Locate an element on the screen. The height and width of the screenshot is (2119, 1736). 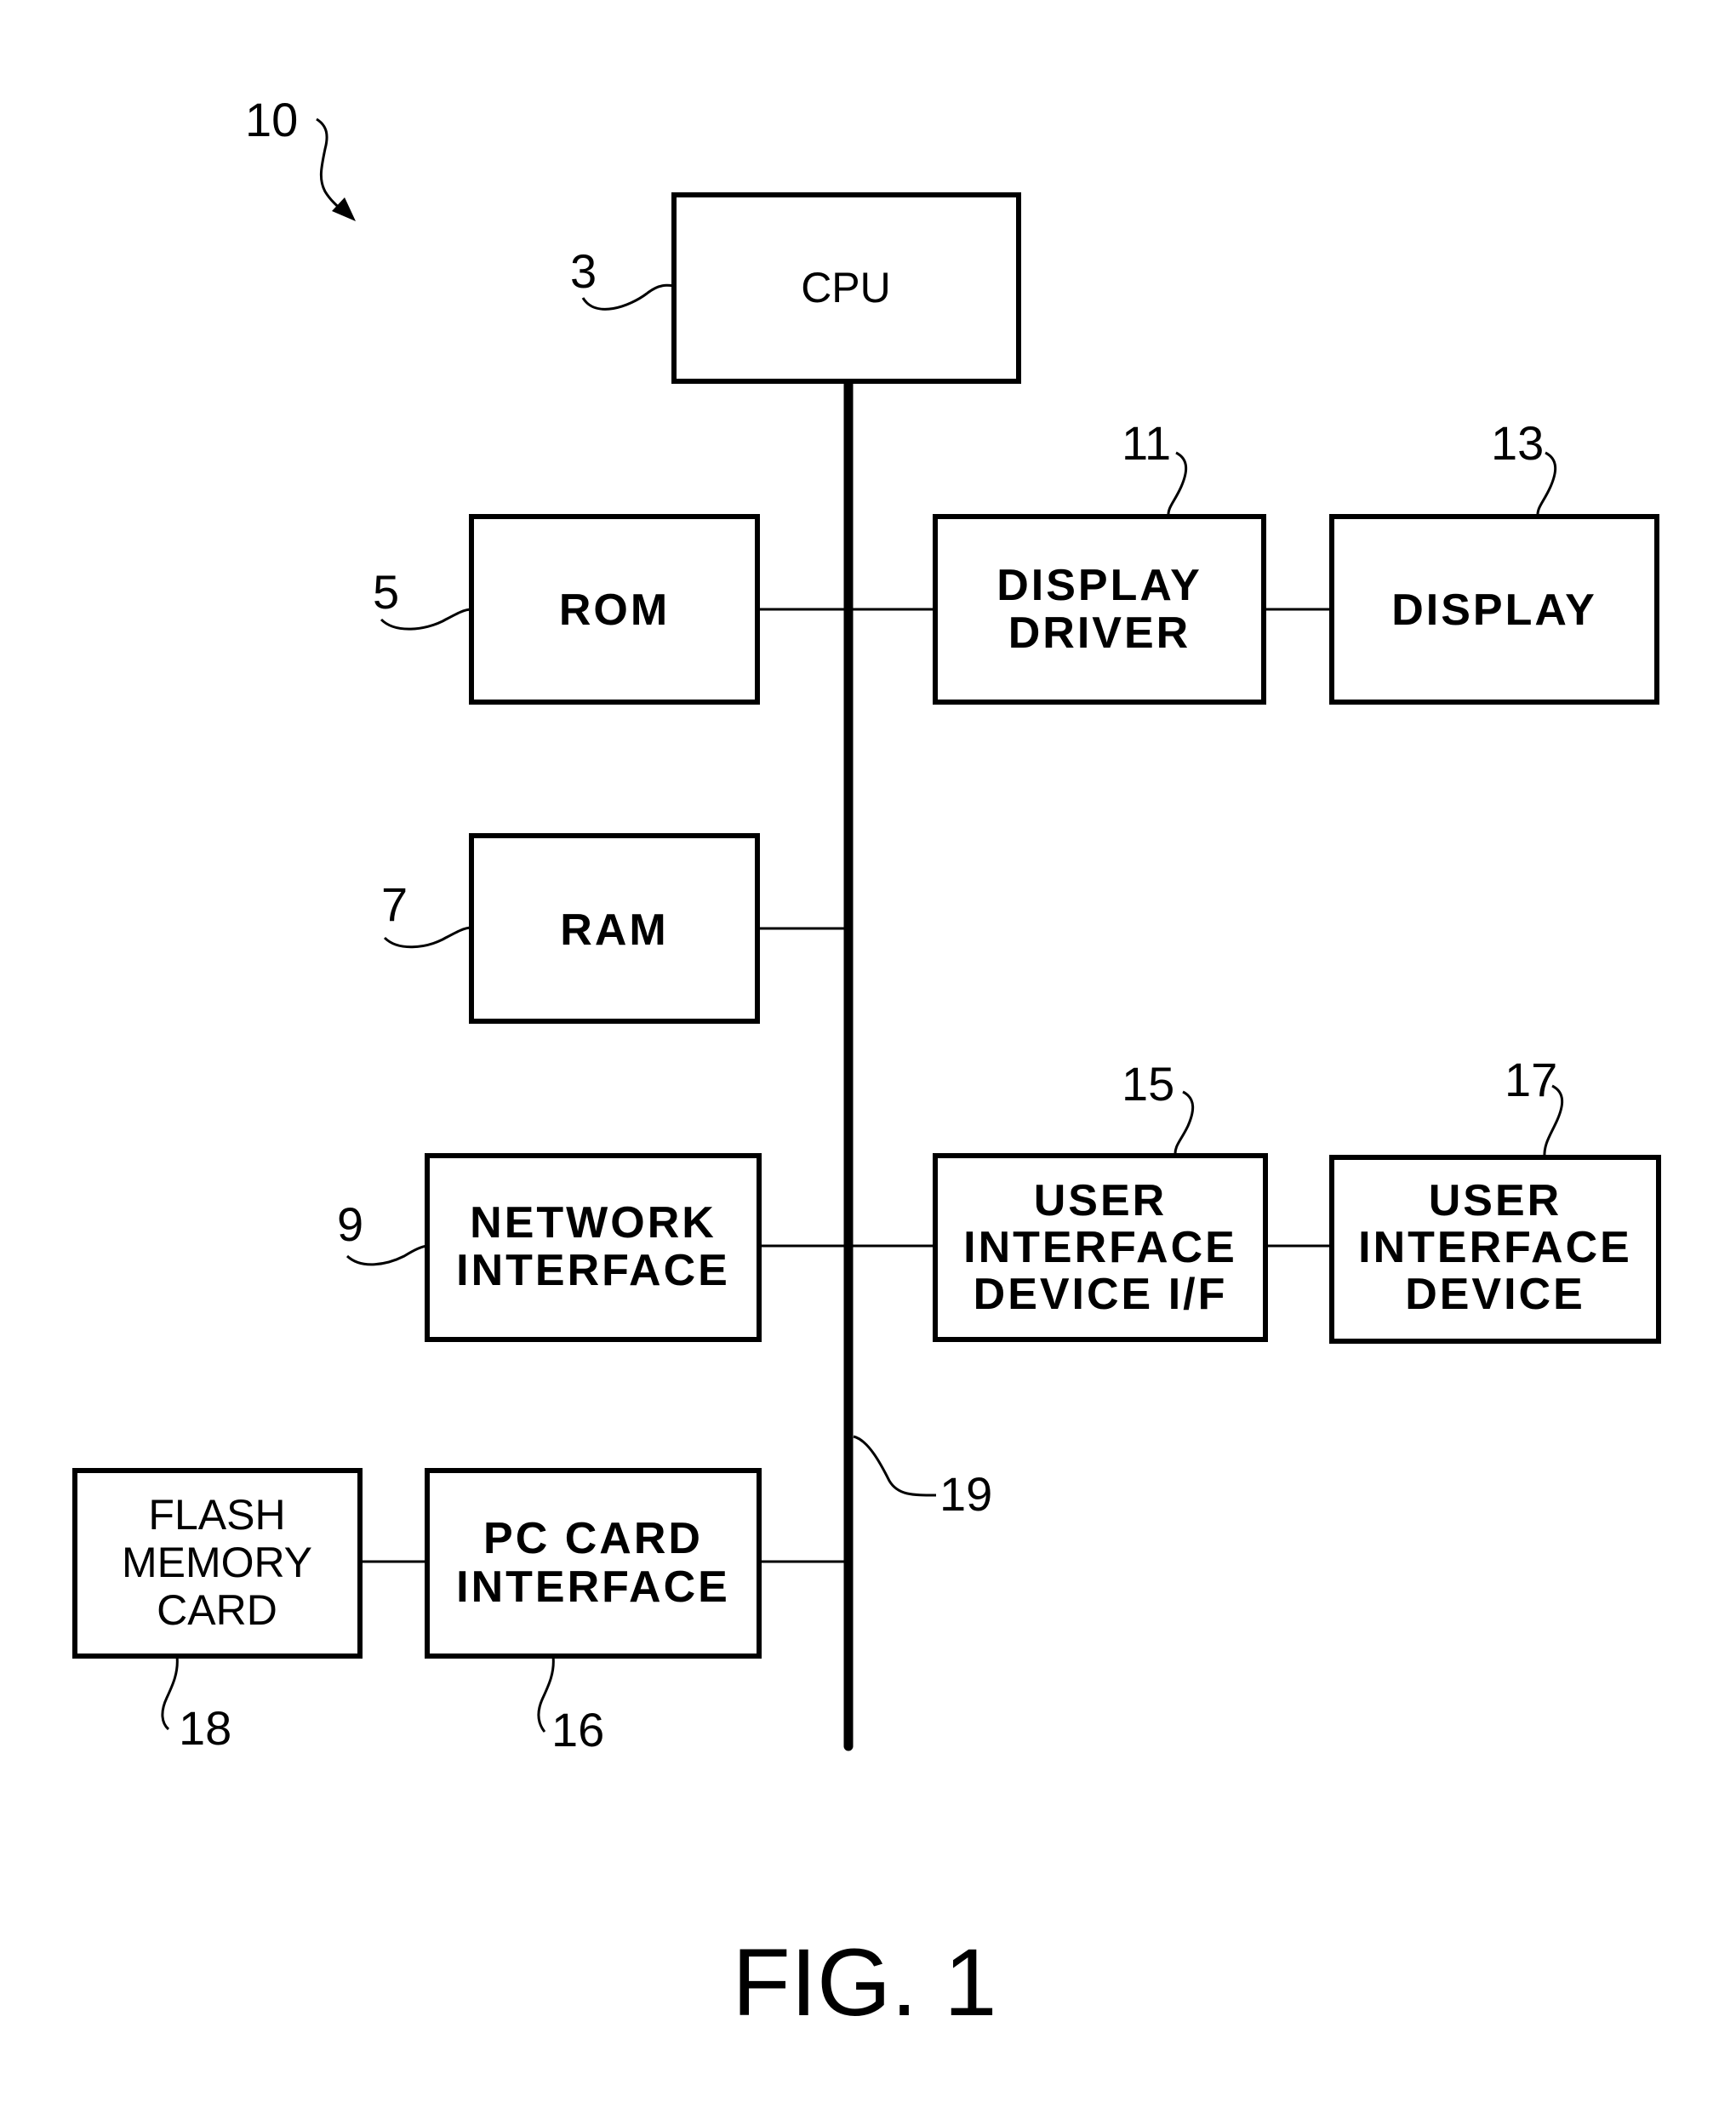
flash-memory-card-block: FLASH MEMORY CARD is located at coordinates (217, 1564).